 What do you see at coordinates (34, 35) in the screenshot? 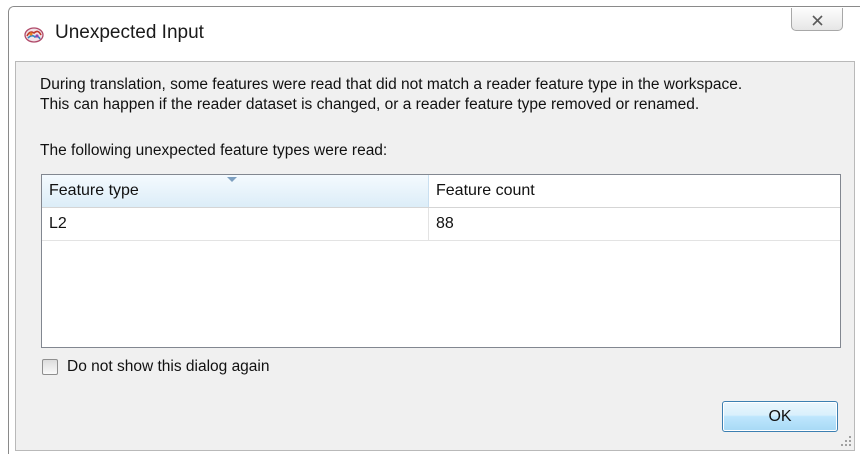
I see `app-logo-icon` at bounding box center [34, 35].